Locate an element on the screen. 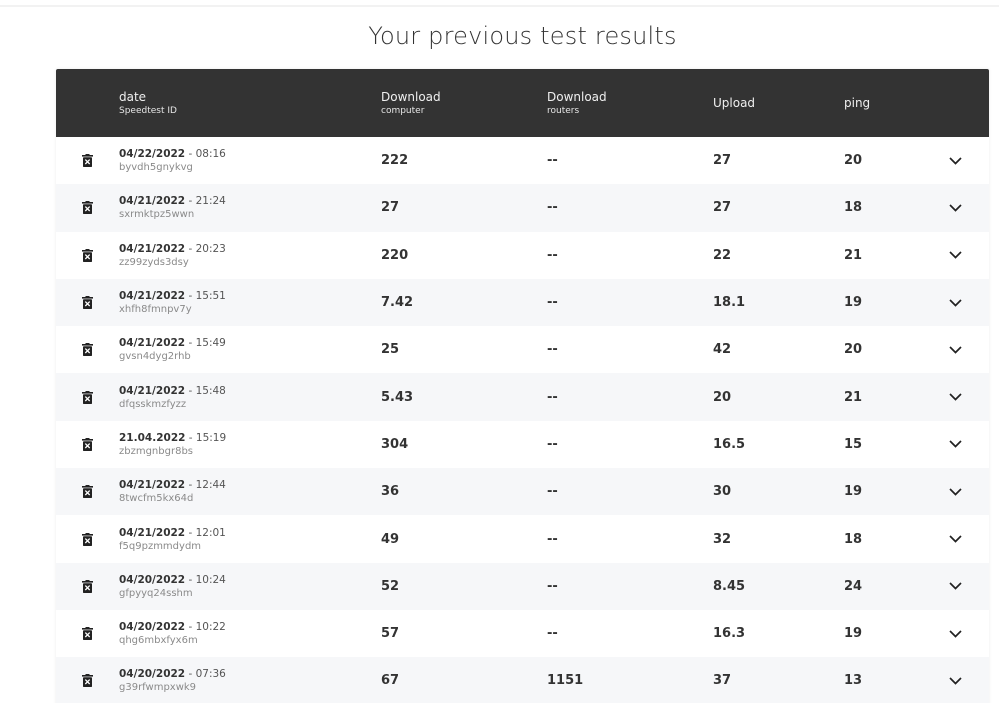  download-routers-value: 1151 is located at coordinates (565, 681).